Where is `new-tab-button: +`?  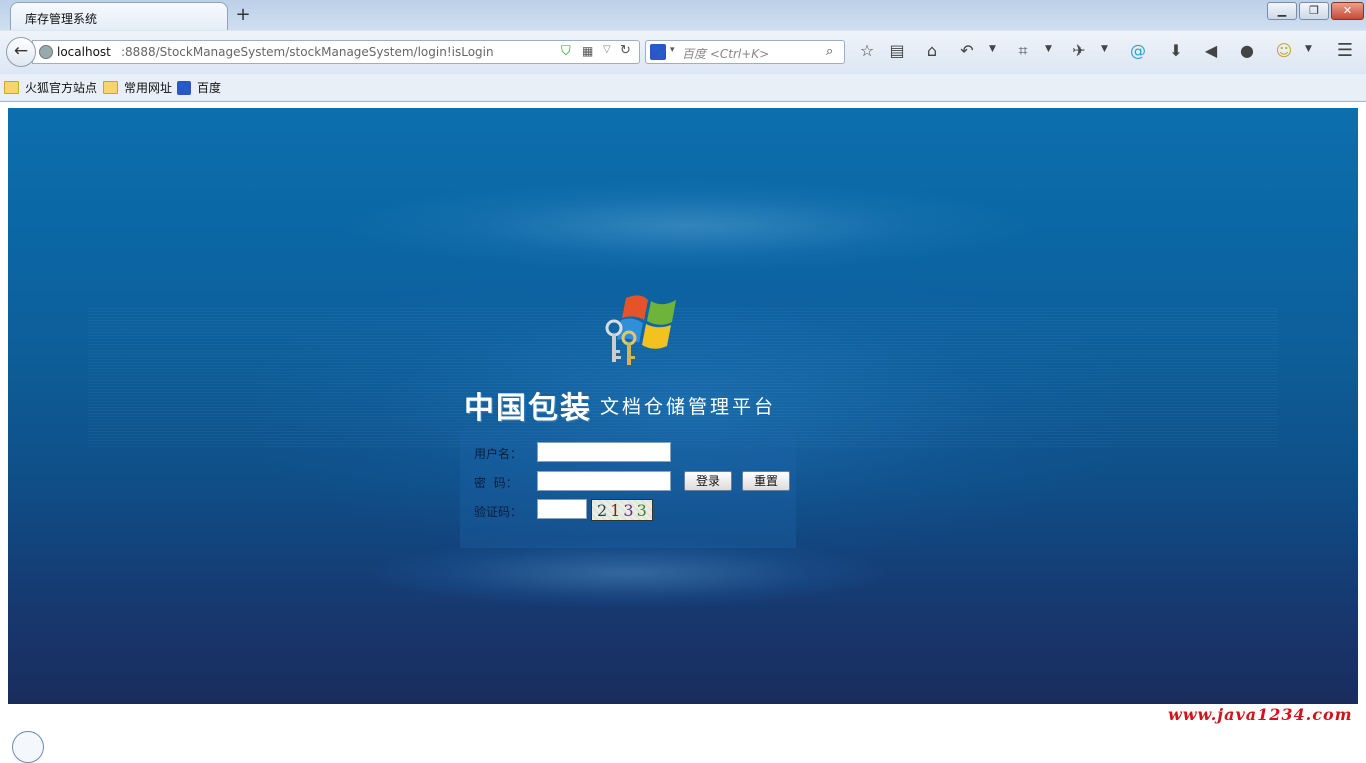 new-tab-button: + is located at coordinates (243, 15).